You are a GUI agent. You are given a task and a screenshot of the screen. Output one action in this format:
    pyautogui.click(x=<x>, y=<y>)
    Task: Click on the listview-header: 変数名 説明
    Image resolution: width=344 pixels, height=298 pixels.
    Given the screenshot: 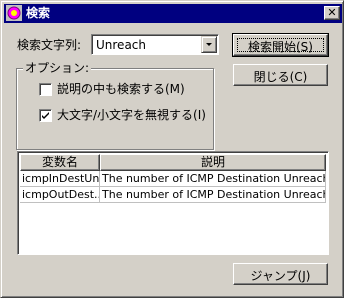 What is the action you would take?
    pyautogui.click(x=173, y=162)
    